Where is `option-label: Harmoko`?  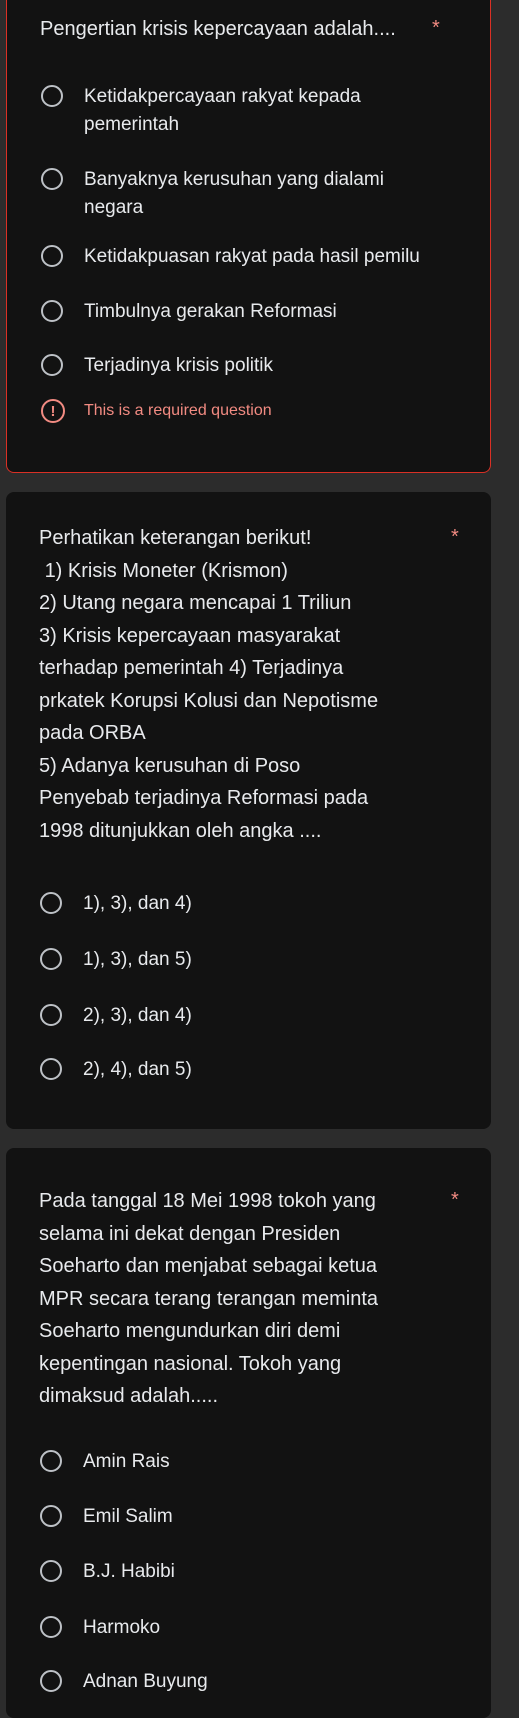
option-label: Harmoko is located at coordinates (122, 1627).